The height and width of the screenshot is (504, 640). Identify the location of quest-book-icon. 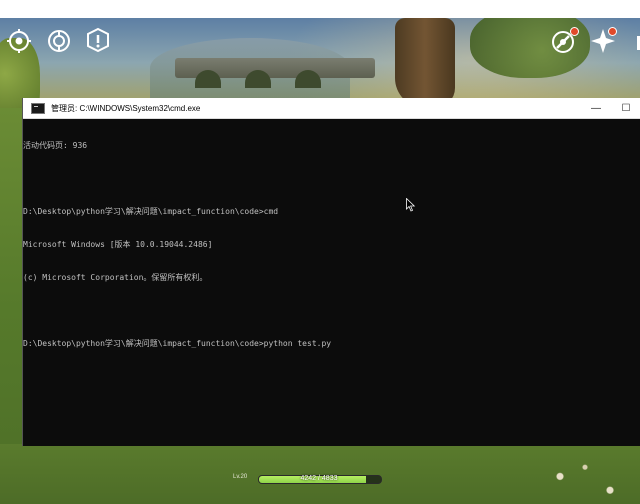
(98, 40).